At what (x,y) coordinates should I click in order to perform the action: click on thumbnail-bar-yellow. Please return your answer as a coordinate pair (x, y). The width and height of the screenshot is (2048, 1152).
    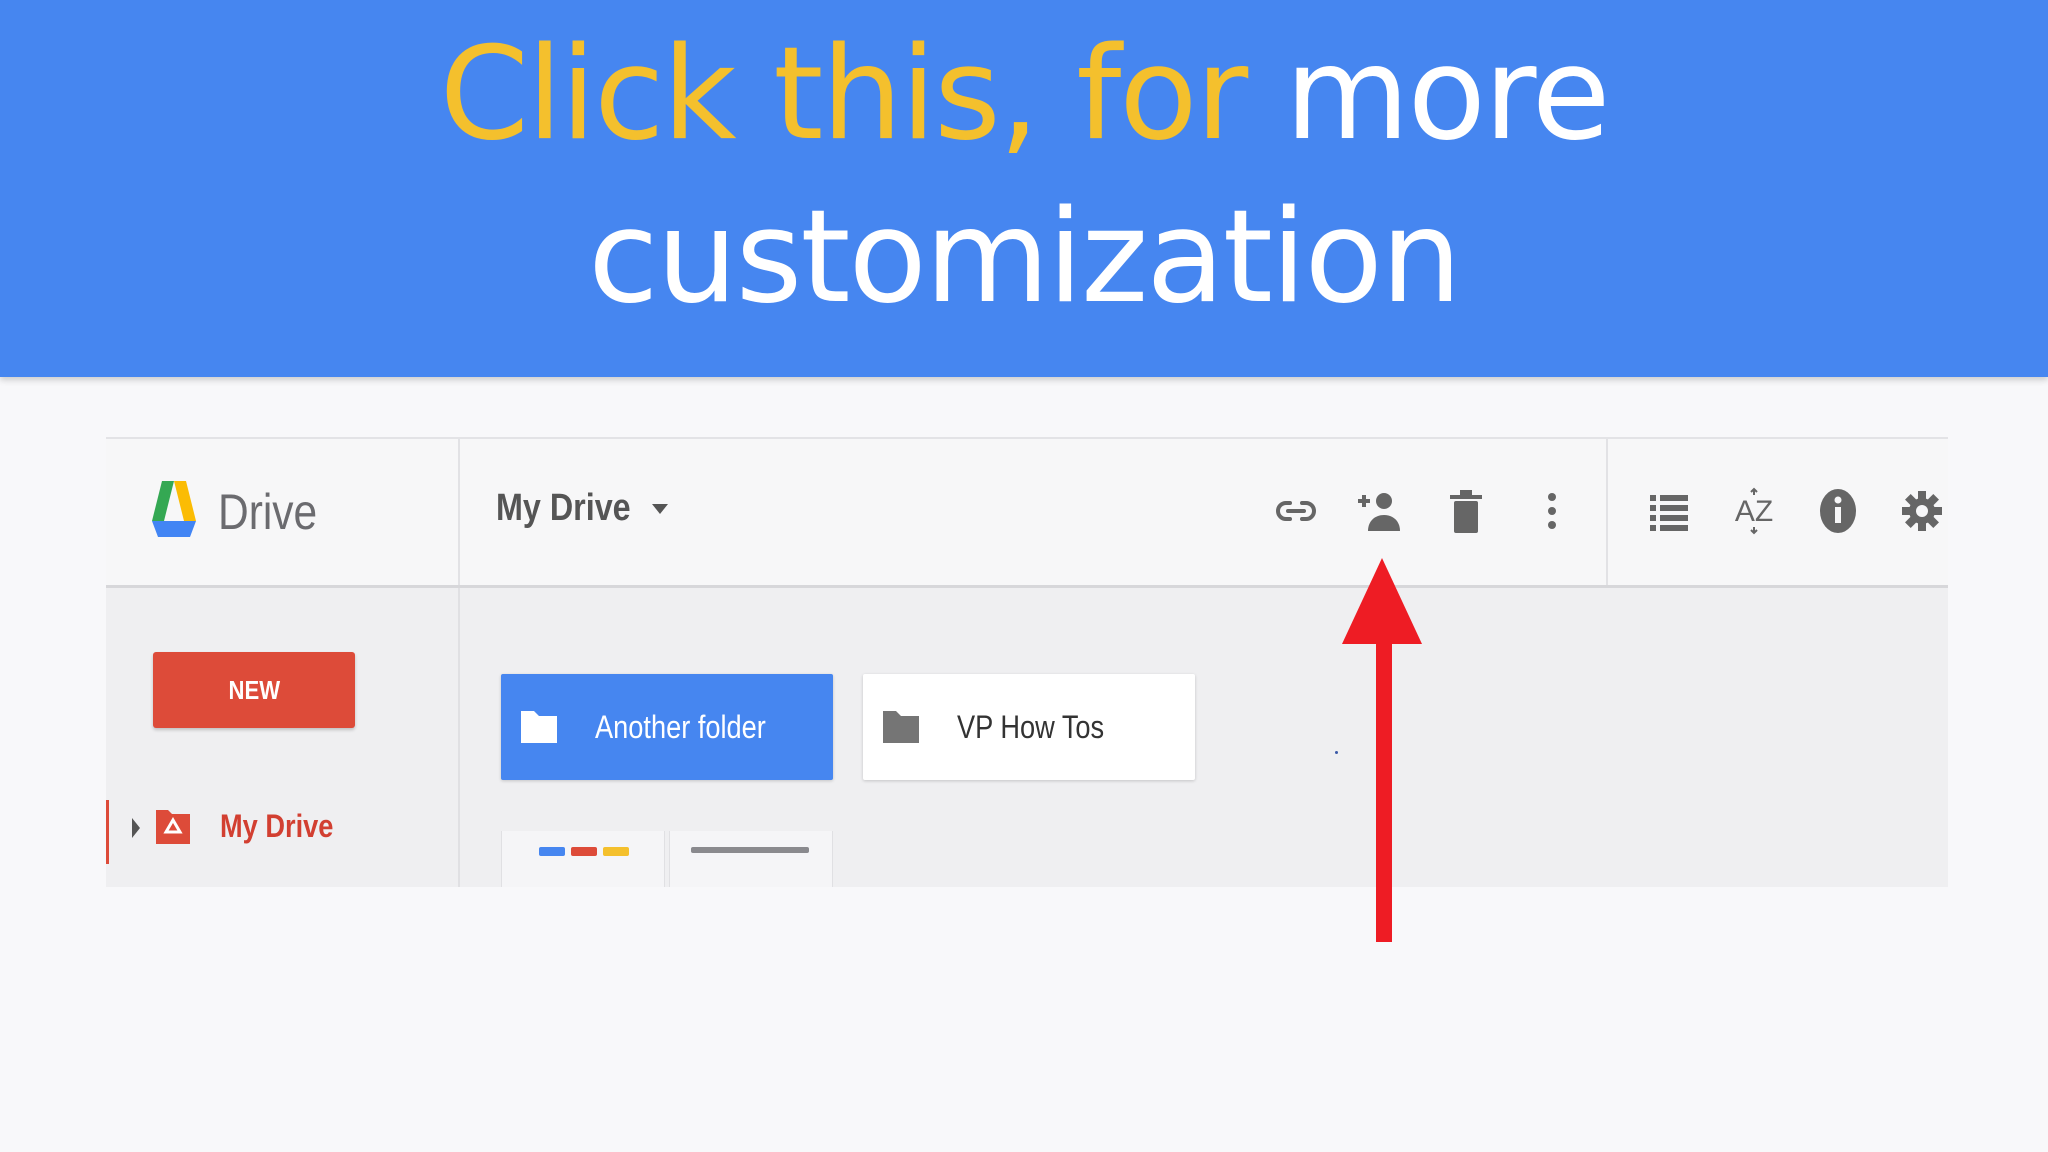
    Looking at the image, I should click on (616, 851).